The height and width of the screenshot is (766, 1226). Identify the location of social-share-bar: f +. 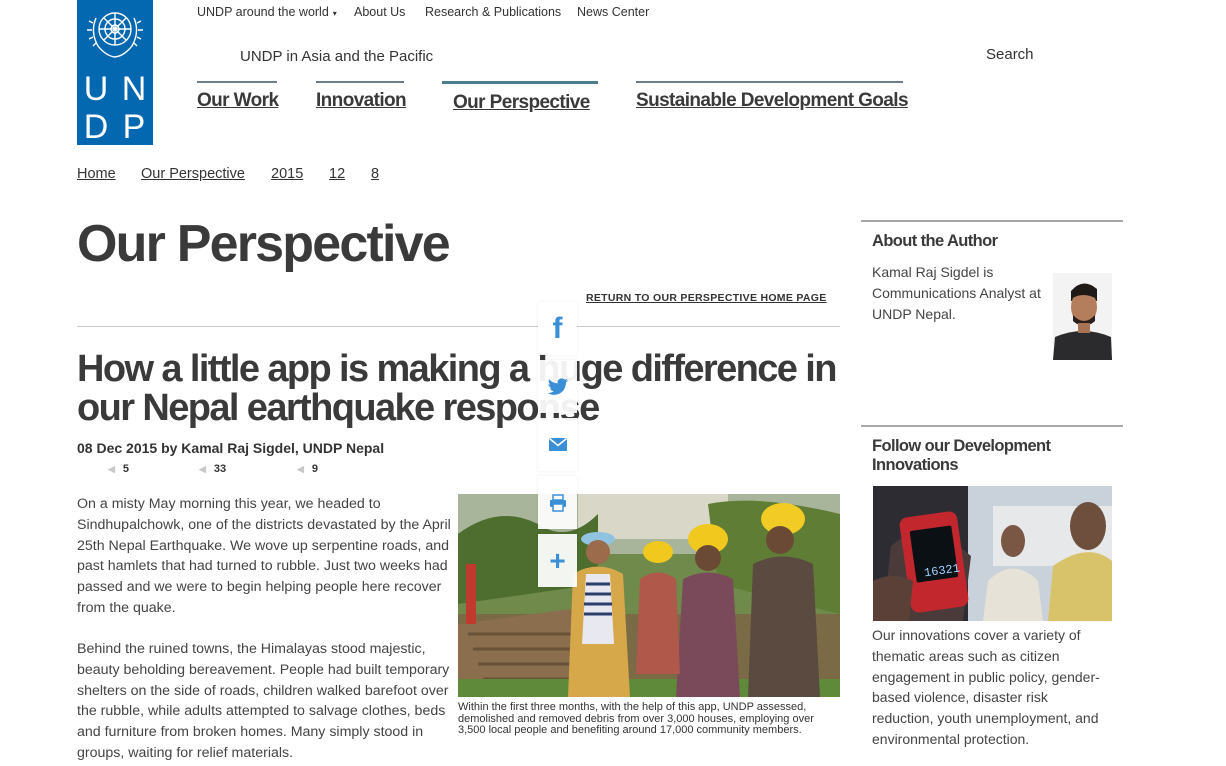
(557, 445).